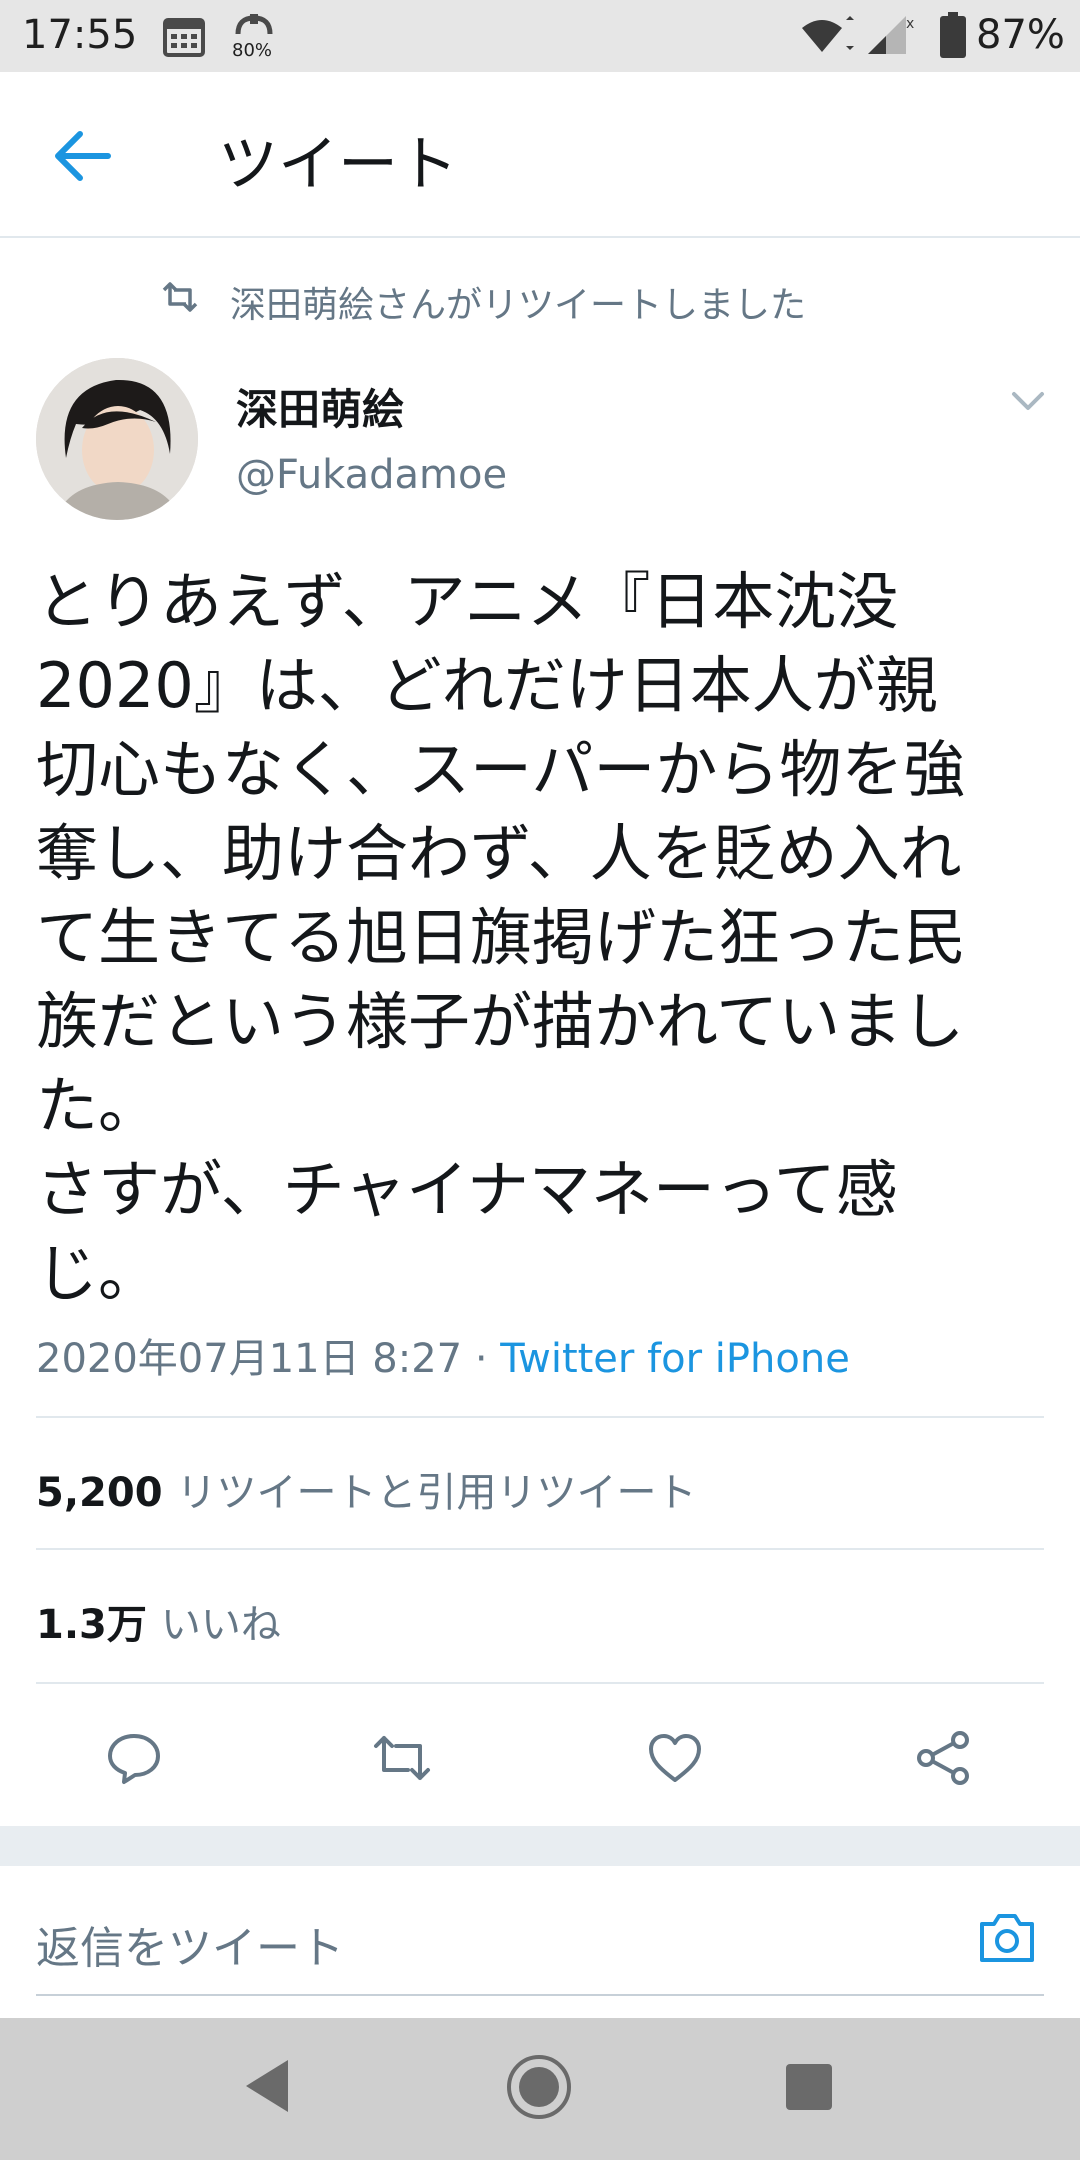 This screenshot has width=1080, height=2160. I want to click on display-name: 深田萌絵, so click(320, 406).